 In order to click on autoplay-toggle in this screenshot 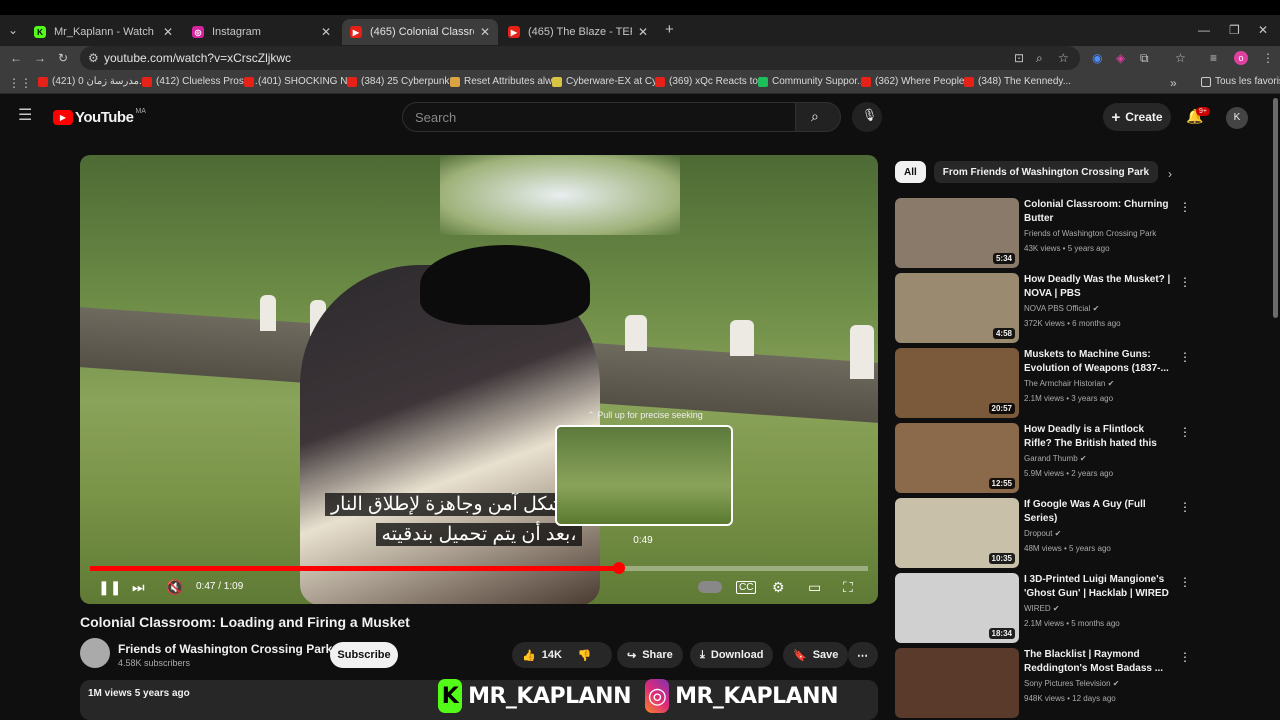, I will do `click(710, 587)`.